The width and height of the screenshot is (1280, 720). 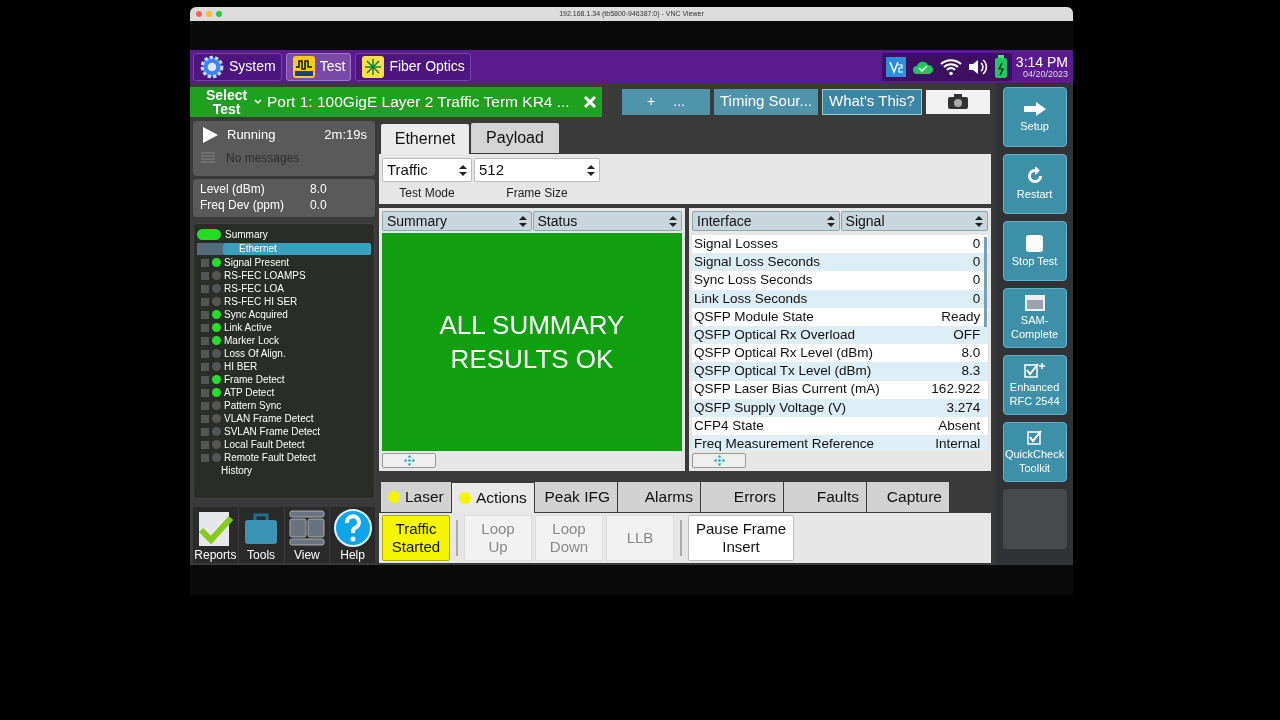 What do you see at coordinates (251, 135) in the screenshot?
I see `run-state: Running` at bounding box center [251, 135].